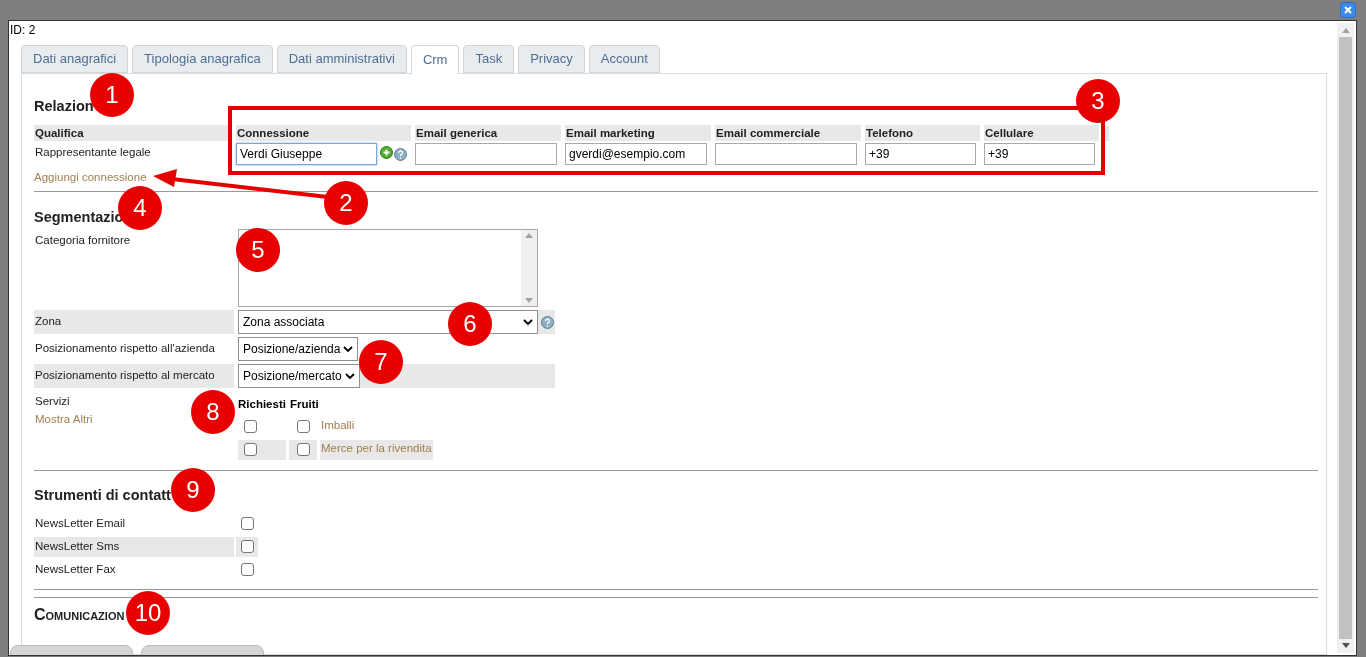 The height and width of the screenshot is (657, 1366). What do you see at coordinates (306, 154) in the screenshot?
I see `input-field: Verdi Giuseppe` at bounding box center [306, 154].